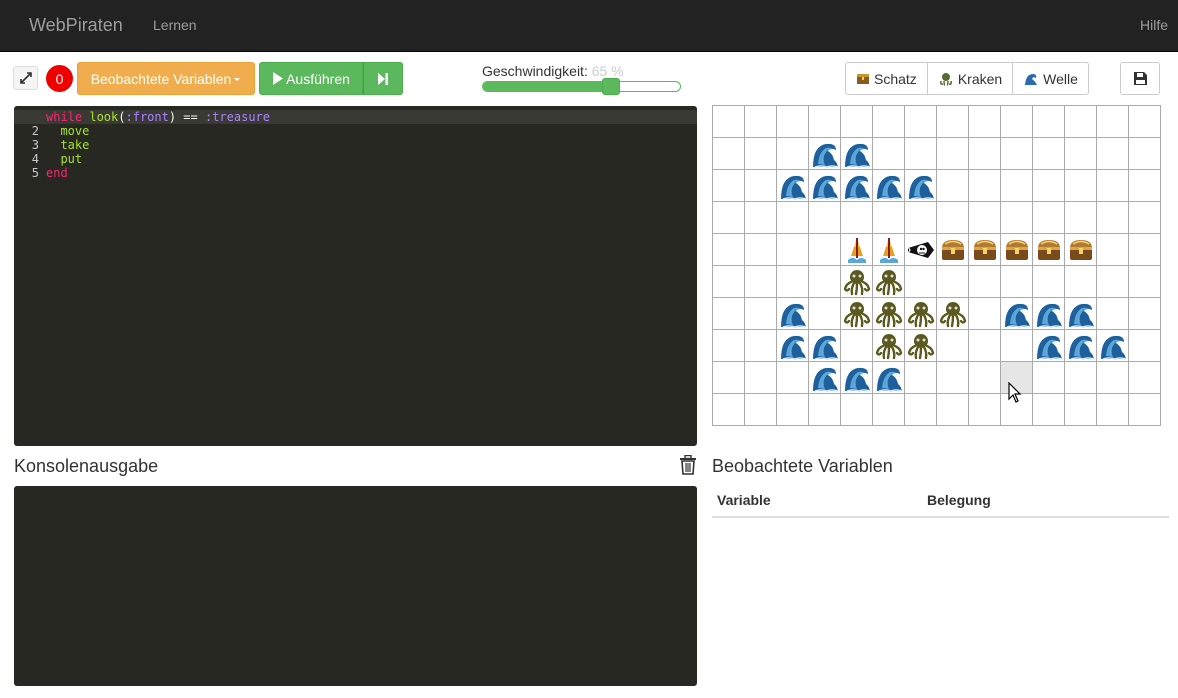 The image size is (1178, 698). Describe the element at coordinates (175, 25) in the screenshot. I see `nav-learn-link: Lernen` at that location.